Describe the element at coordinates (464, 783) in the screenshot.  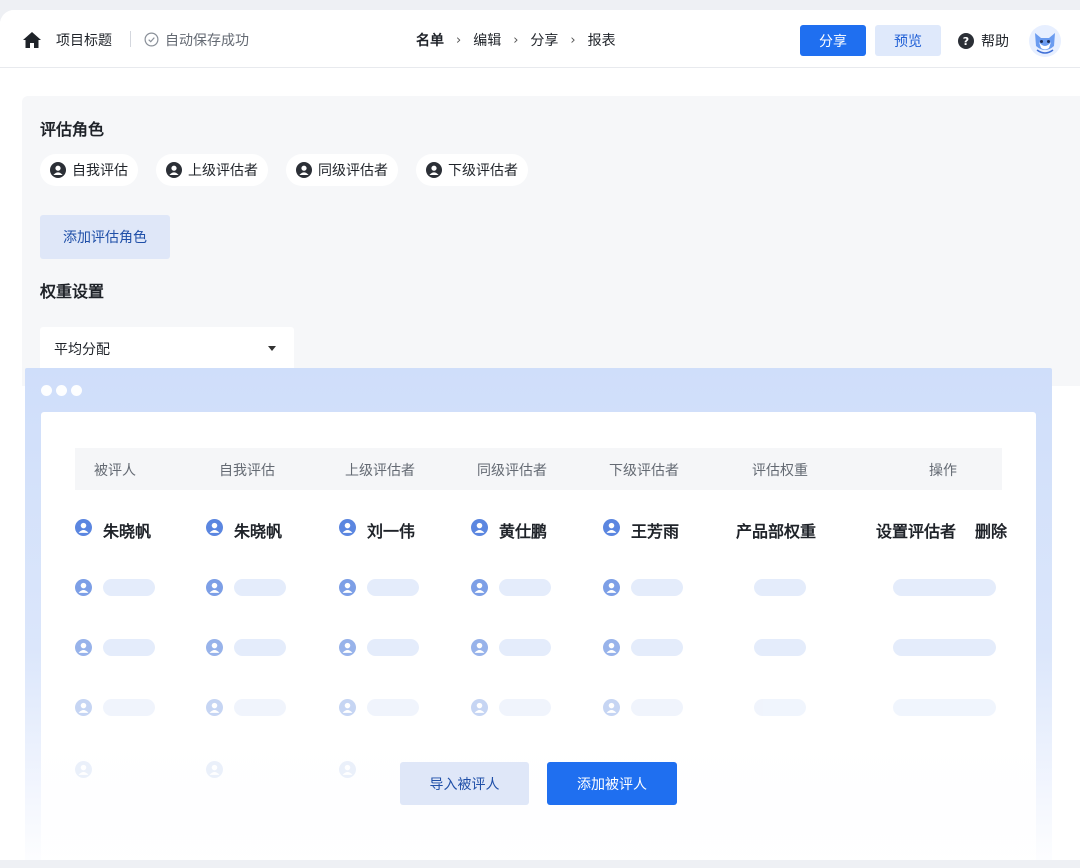
I see `import-evaluatees-button: 导入被评人` at that location.